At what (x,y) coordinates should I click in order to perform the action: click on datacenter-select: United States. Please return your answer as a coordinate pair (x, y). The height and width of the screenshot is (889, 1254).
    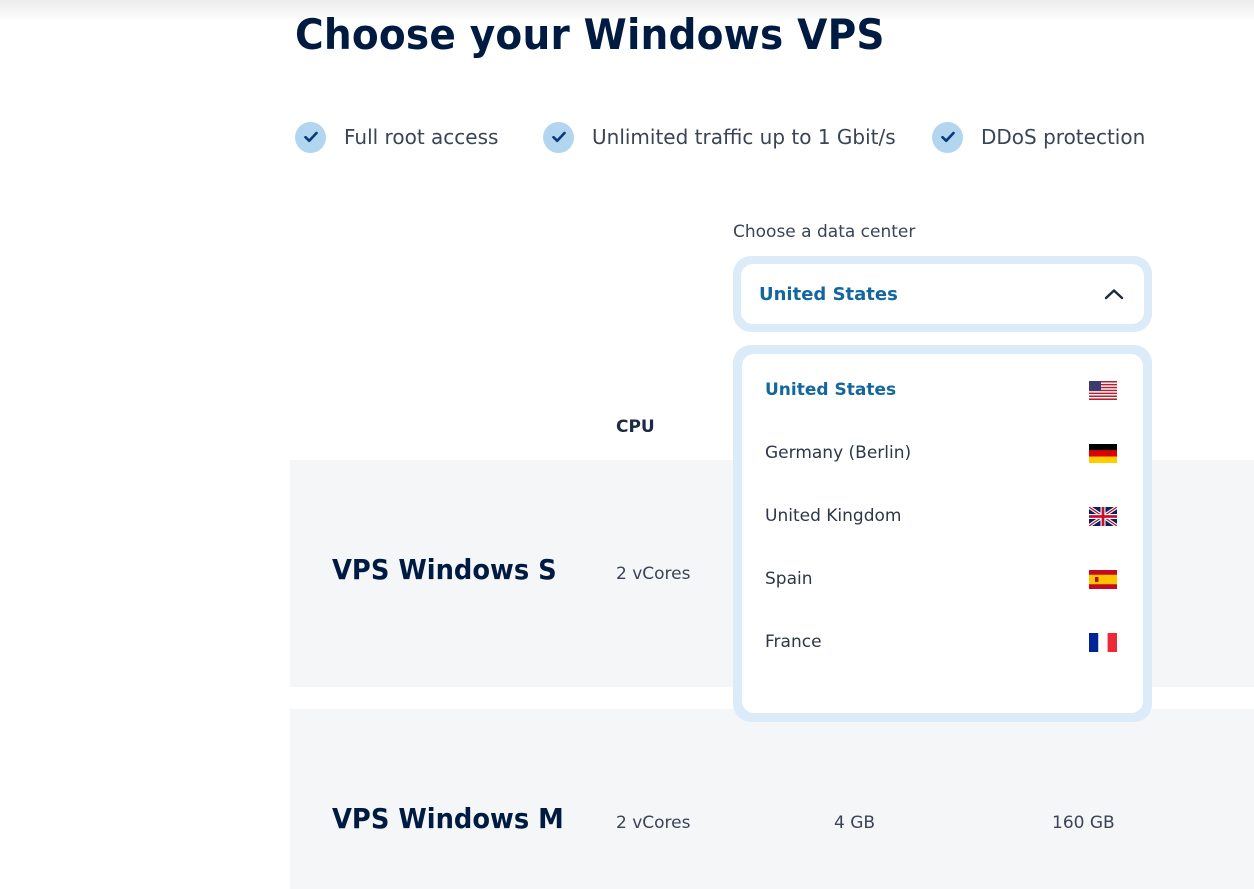
    Looking at the image, I should click on (942, 294).